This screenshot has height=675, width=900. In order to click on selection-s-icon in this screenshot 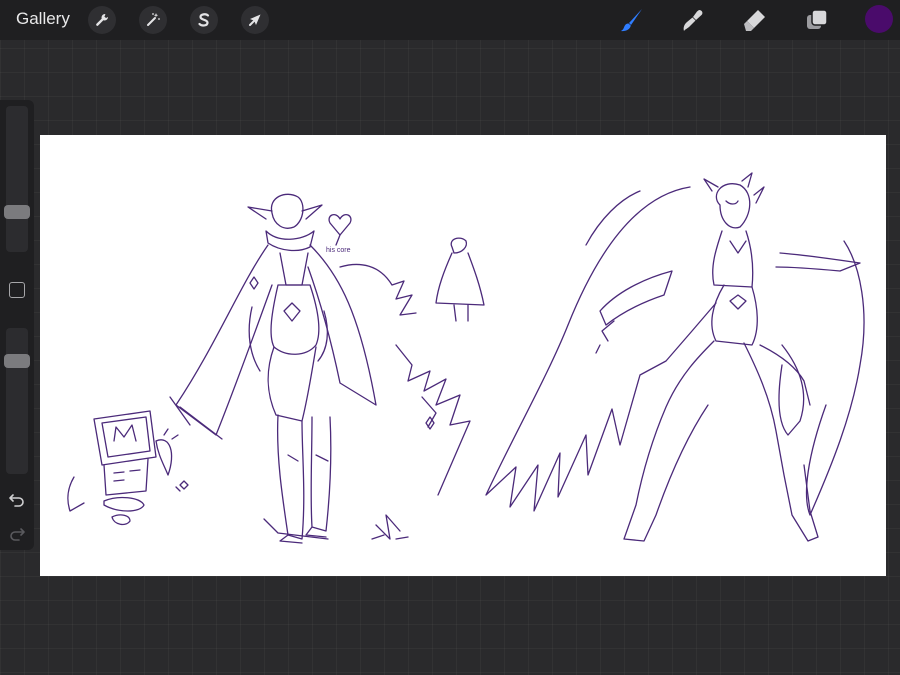, I will do `click(204, 20)`.